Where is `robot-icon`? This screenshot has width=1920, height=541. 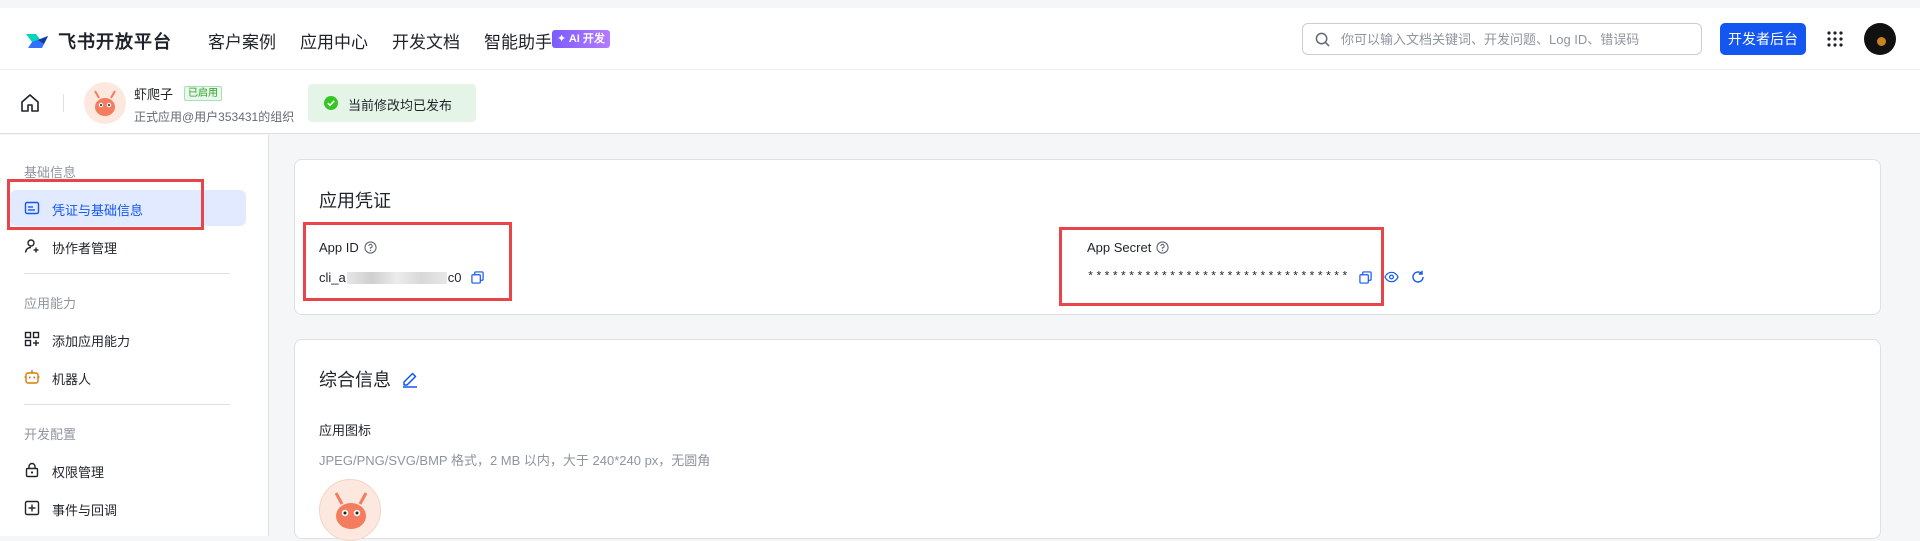 robot-icon is located at coordinates (32, 377).